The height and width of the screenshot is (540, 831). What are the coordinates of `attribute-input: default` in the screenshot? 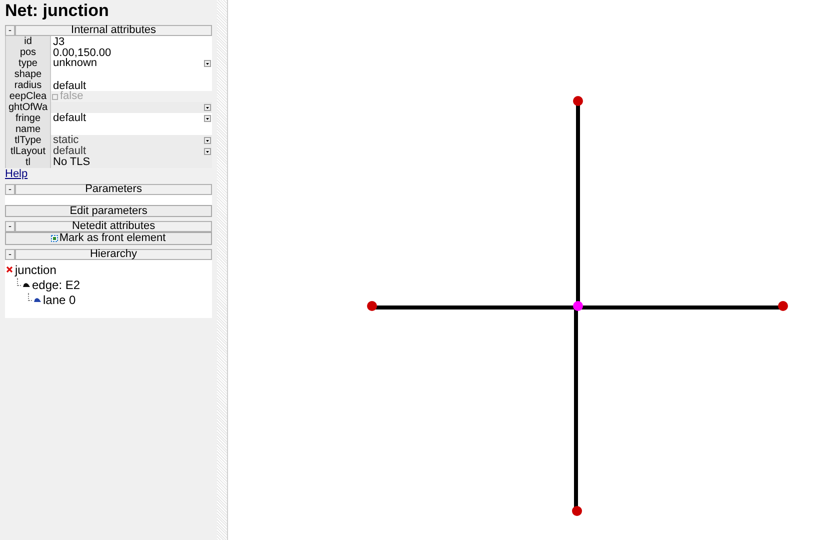 It's located at (131, 85).